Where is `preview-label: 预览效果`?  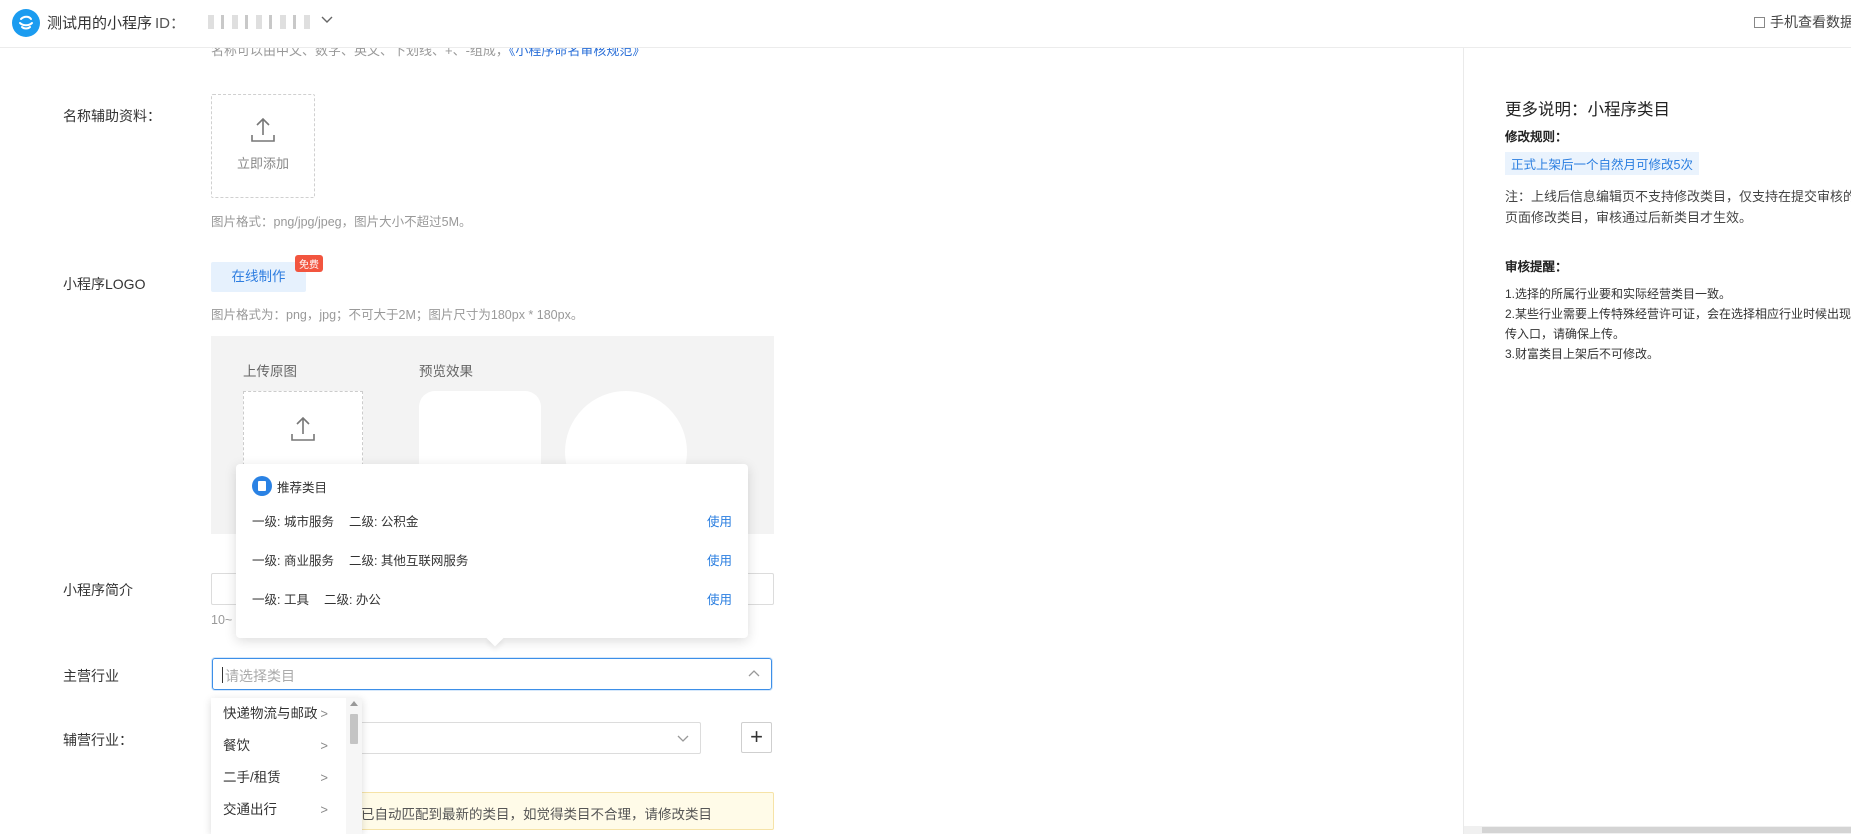 preview-label: 预览效果 is located at coordinates (446, 371).